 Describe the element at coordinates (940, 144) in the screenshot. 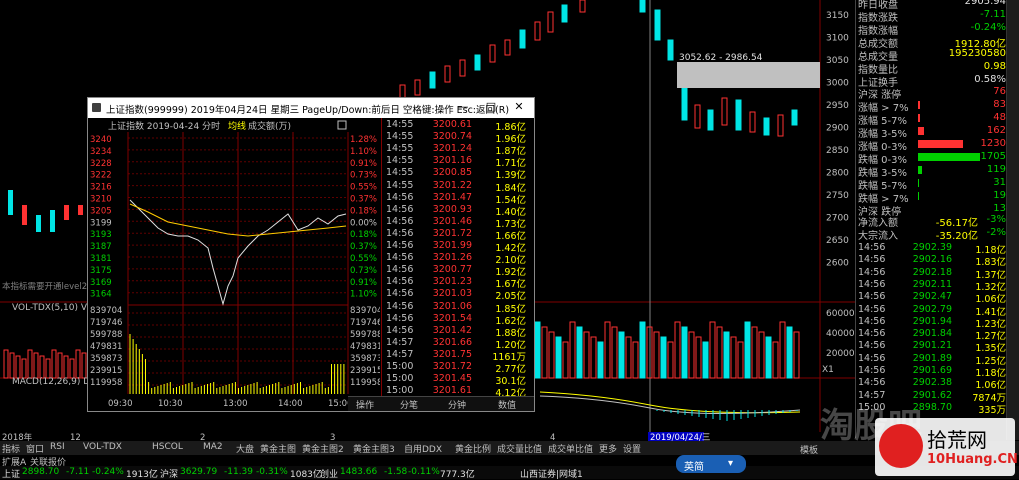

I see `breadth-bar` at that location.